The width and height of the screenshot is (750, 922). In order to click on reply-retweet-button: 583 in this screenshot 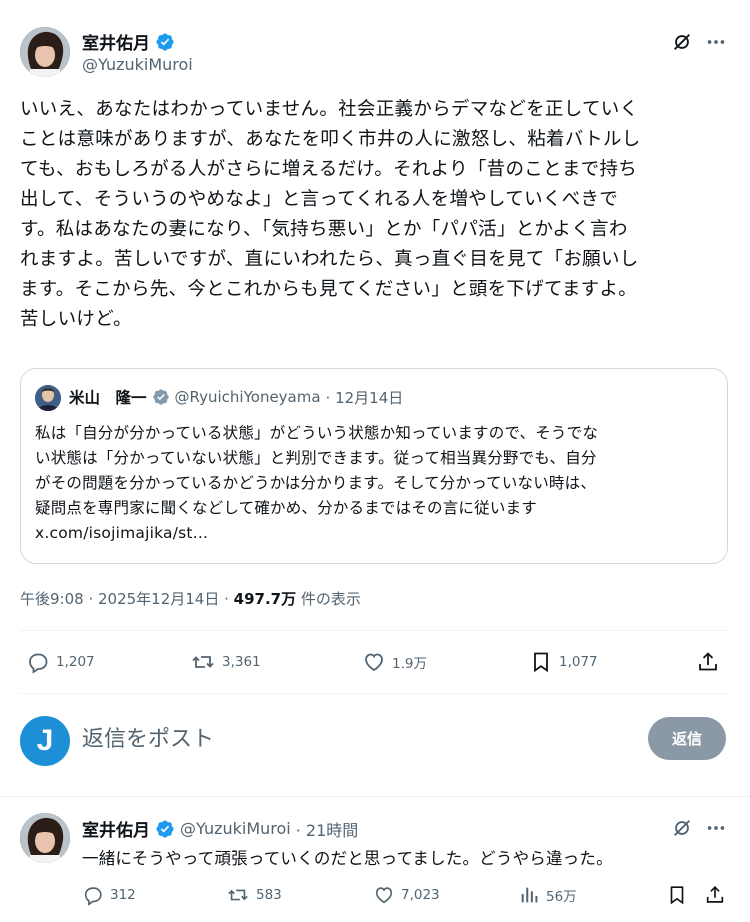, I will do `click(254, 895)`.